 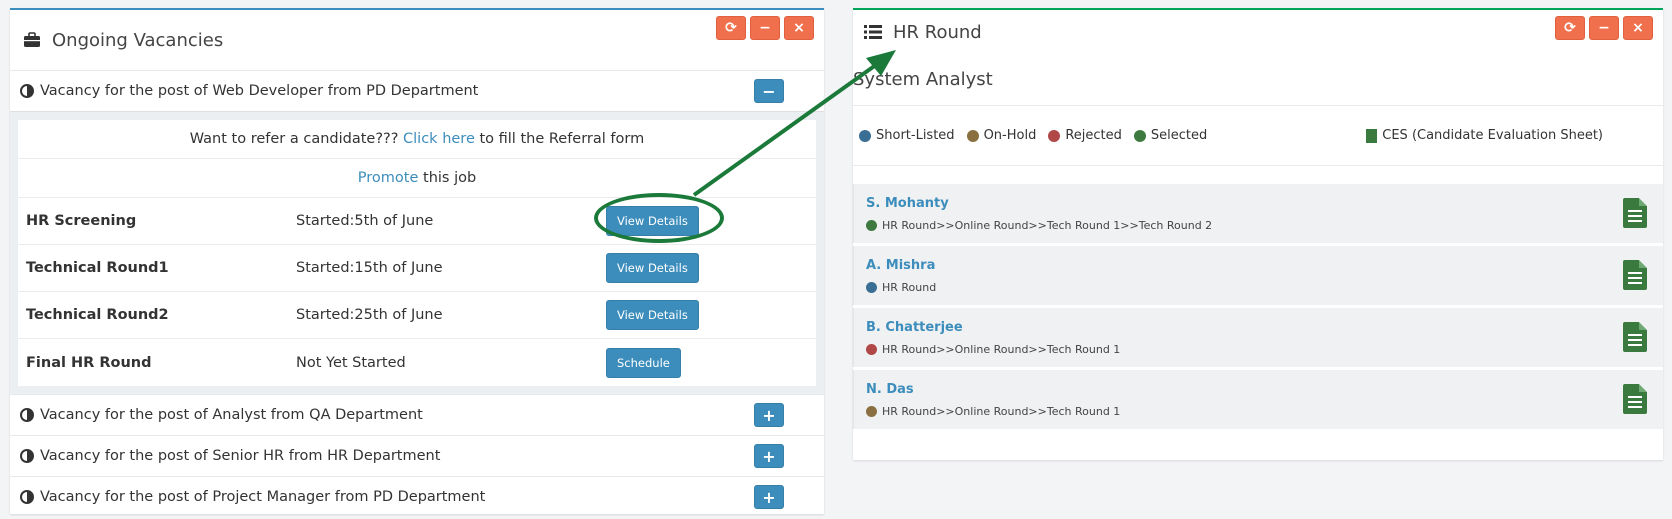 What do you see at coordinates (915, 135) in the screenshot?
I see `legend-label: Short-Listed` at bounding box center [915, 135].